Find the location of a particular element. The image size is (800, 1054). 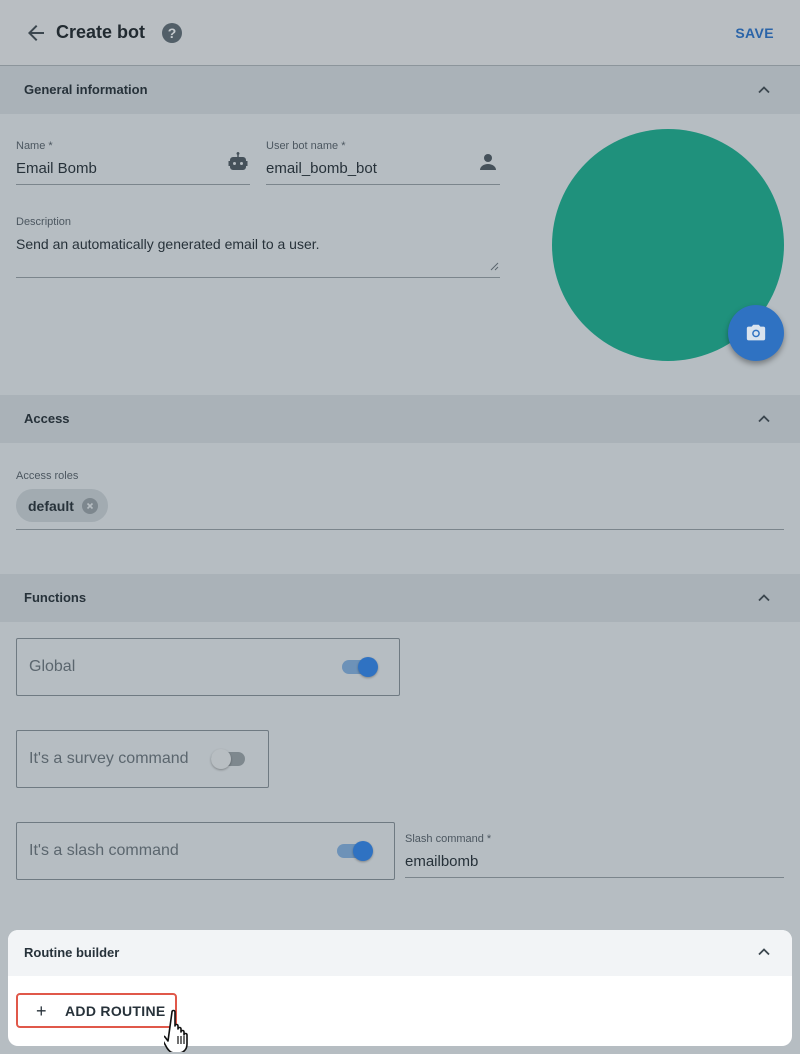

robot-icon is located at coordinates (238, 161).